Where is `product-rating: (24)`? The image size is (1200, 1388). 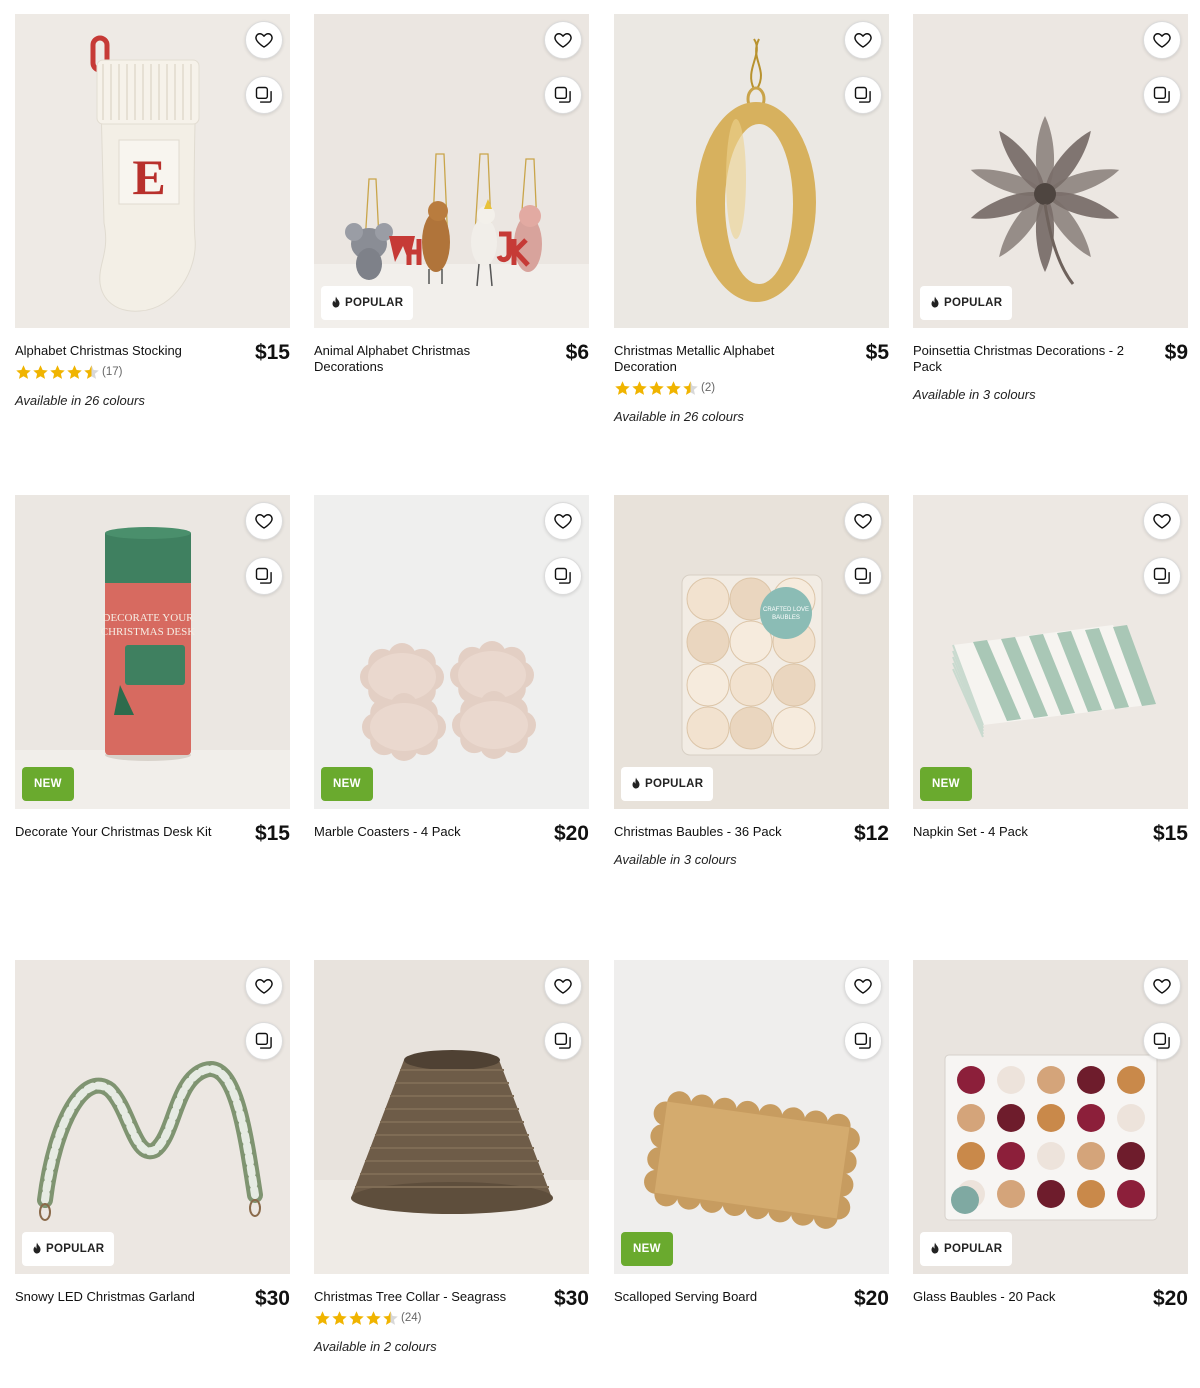
product-rating: (24) is located at coordinates (451, 1318).